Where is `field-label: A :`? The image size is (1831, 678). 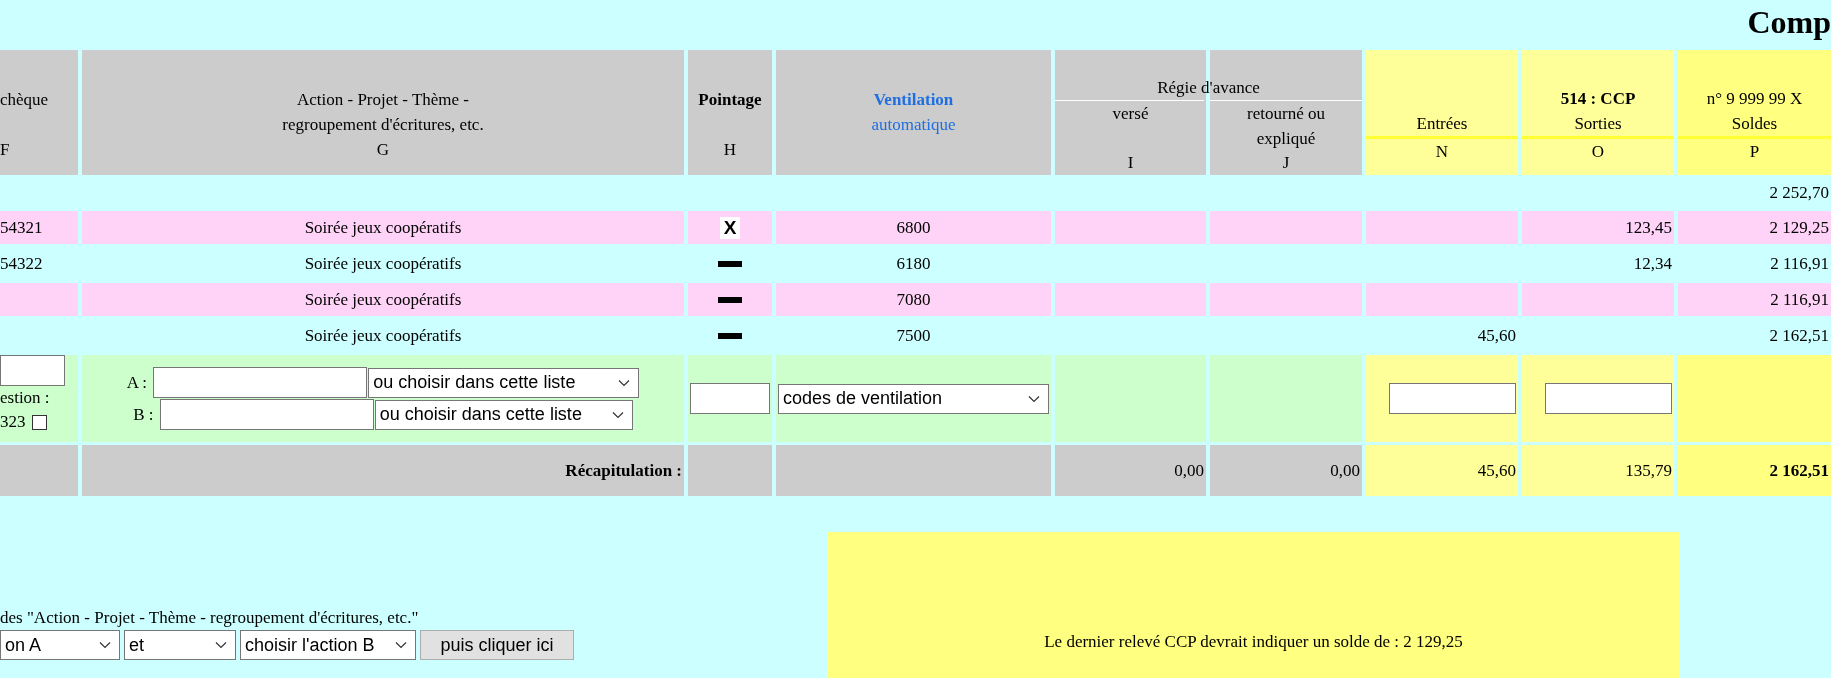 field-label: A : is located at coordinates (137, 382).